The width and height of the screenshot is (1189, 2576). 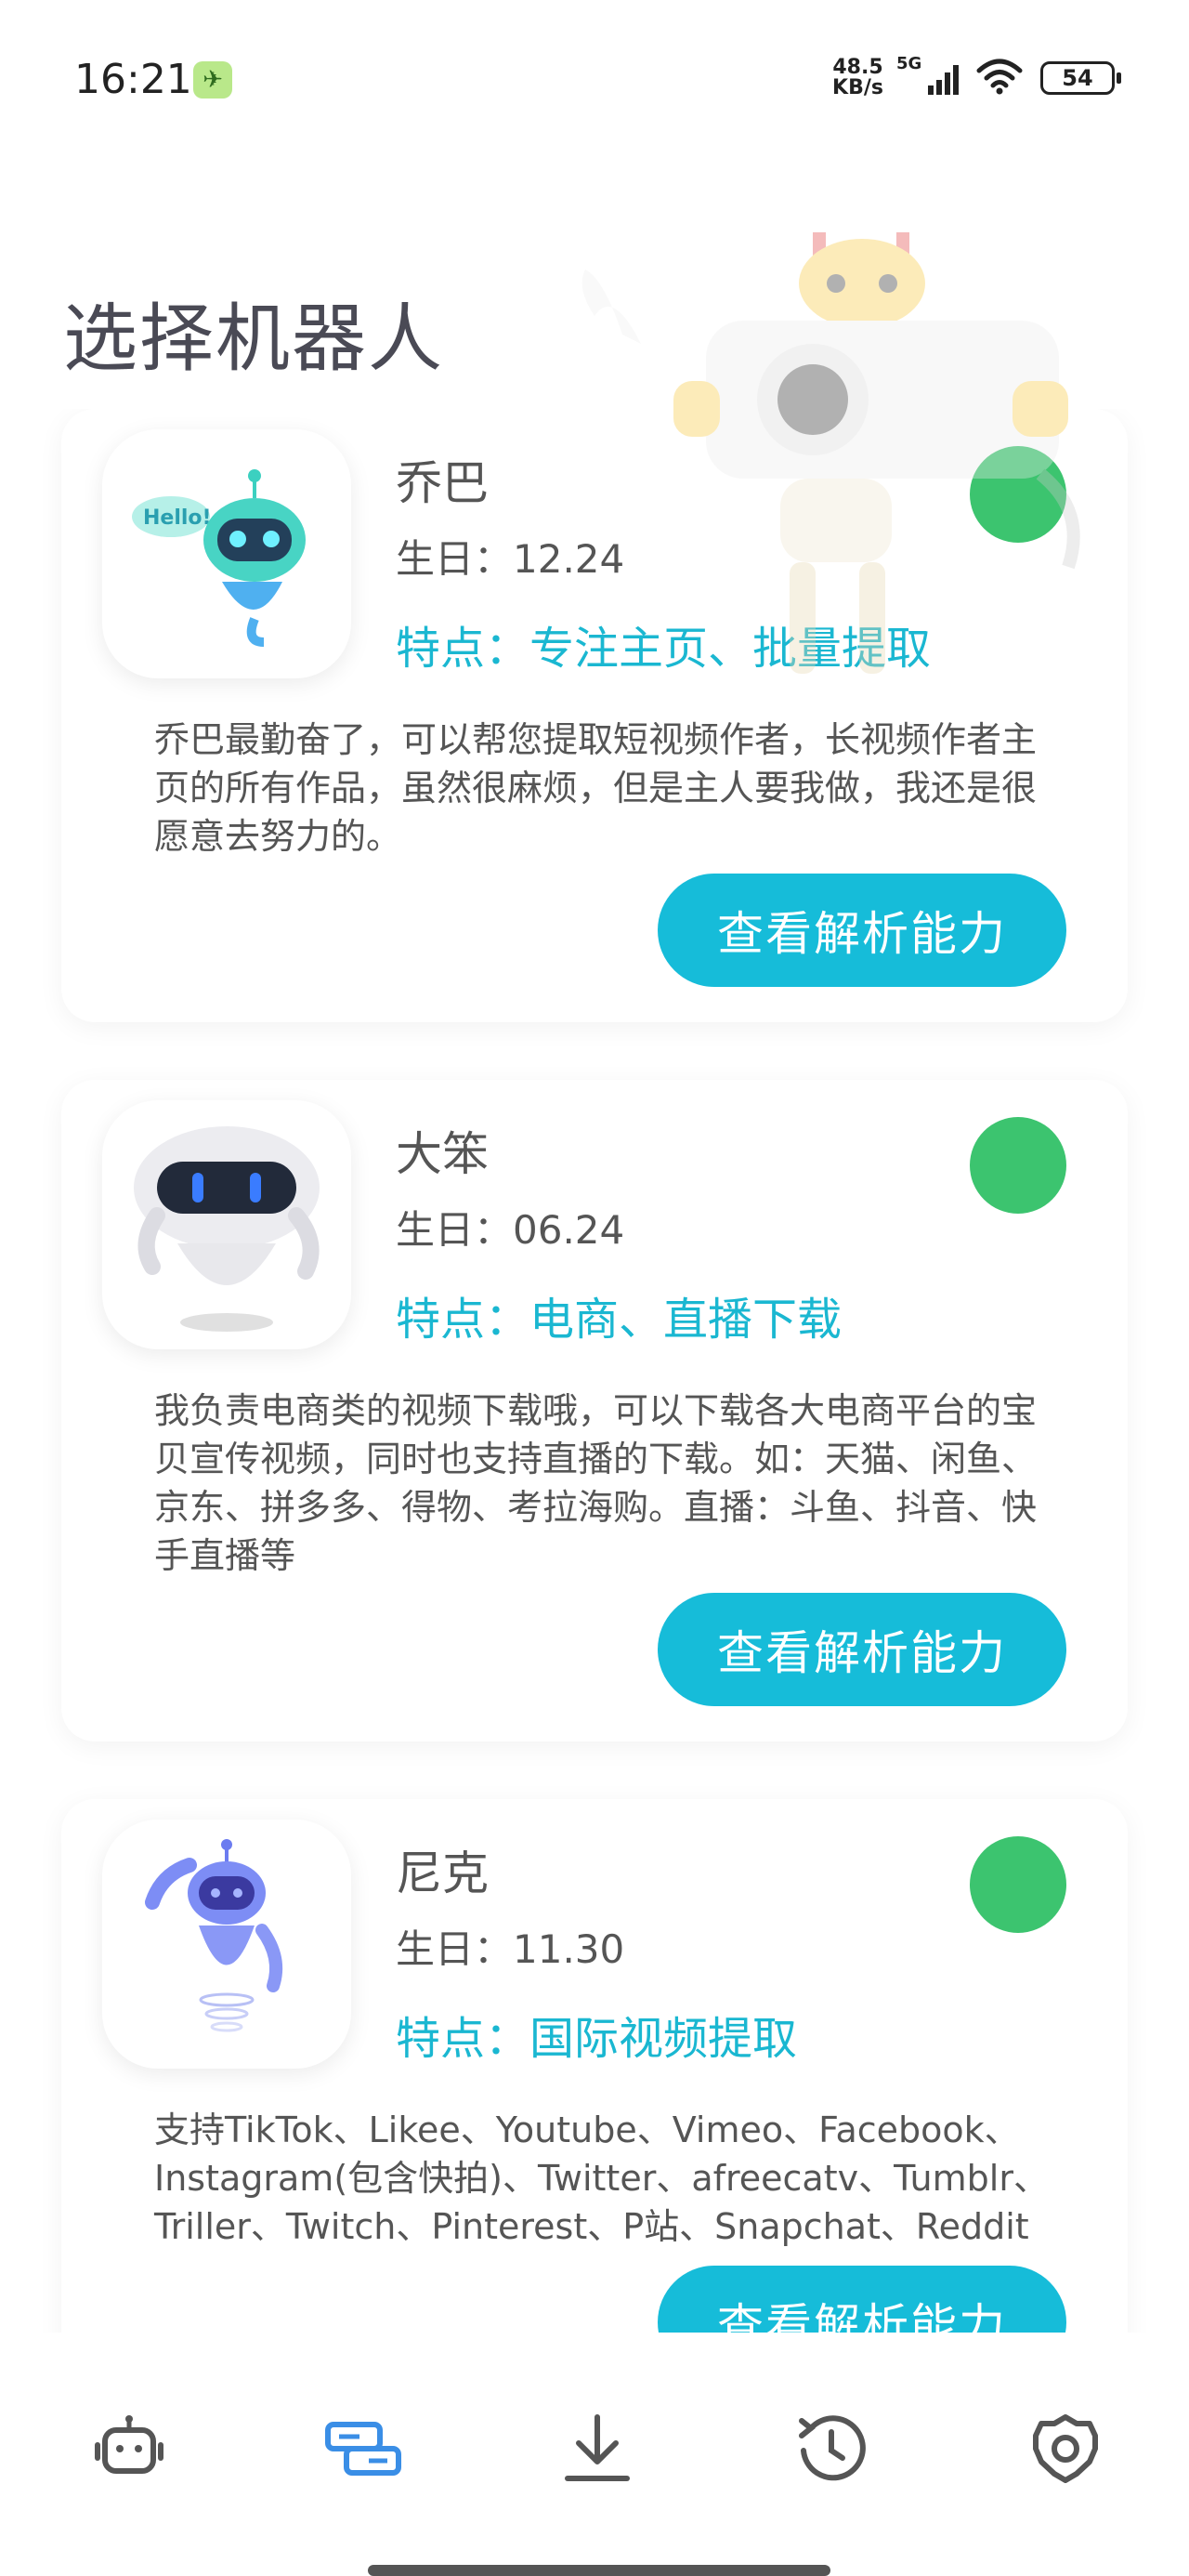 What do you see at coordinates (177, 518) in the screenshot?
I see `avatar-hello-text: Hello!` at bounding box center [177, 518].